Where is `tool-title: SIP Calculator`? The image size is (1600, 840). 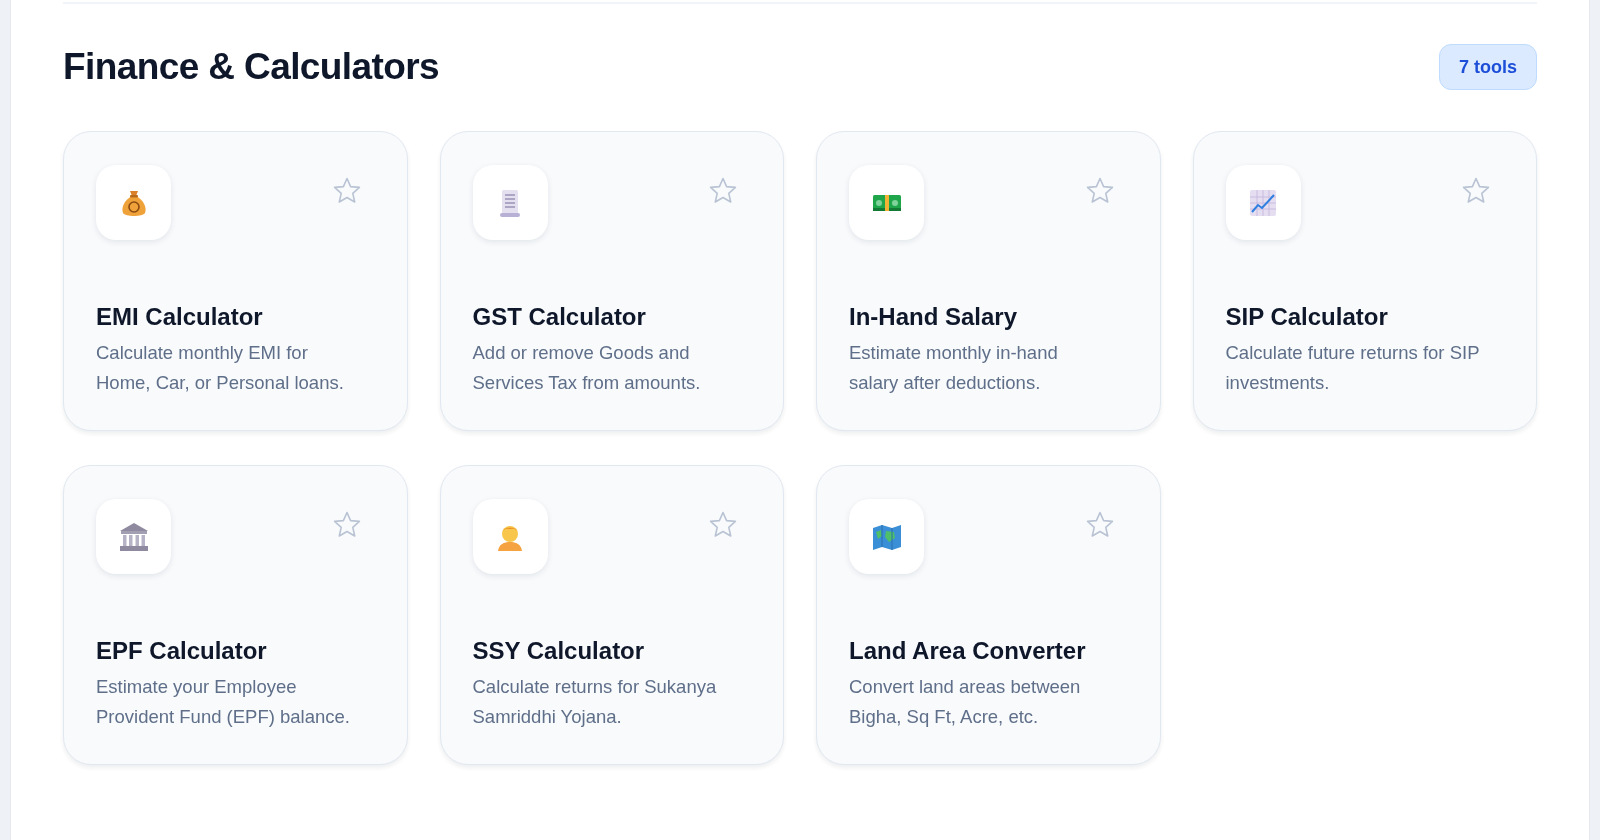
tool-title: SIP Calculator is located at coordinates (1307, 317).